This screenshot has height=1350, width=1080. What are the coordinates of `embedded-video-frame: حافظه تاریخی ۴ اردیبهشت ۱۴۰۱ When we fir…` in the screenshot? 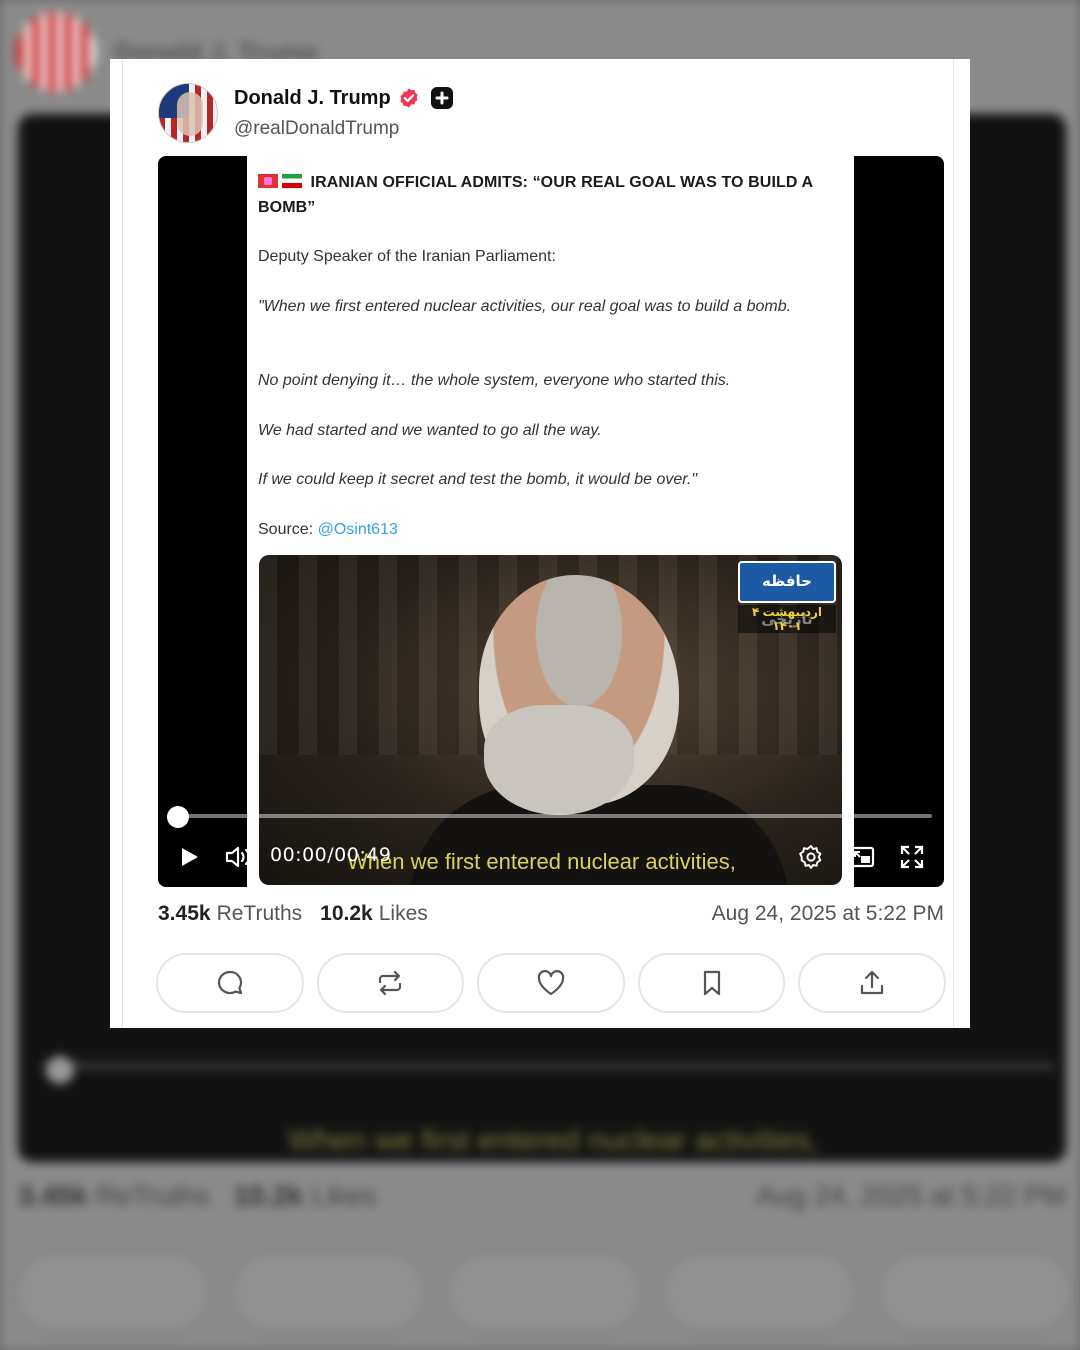 It's located at (550, 720).